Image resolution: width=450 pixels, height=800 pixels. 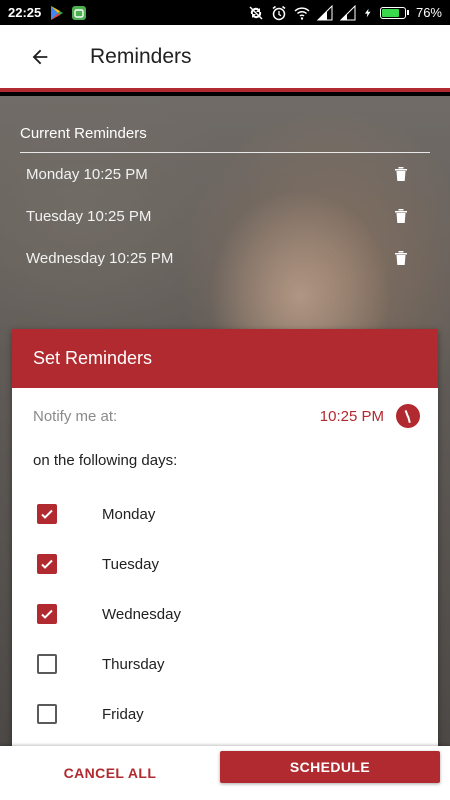 What do you see at coordinates (225, 216) in the screenshot?
I see `reminder-item: Tuesday 10:25 PM` at bounding box center [225, 216].